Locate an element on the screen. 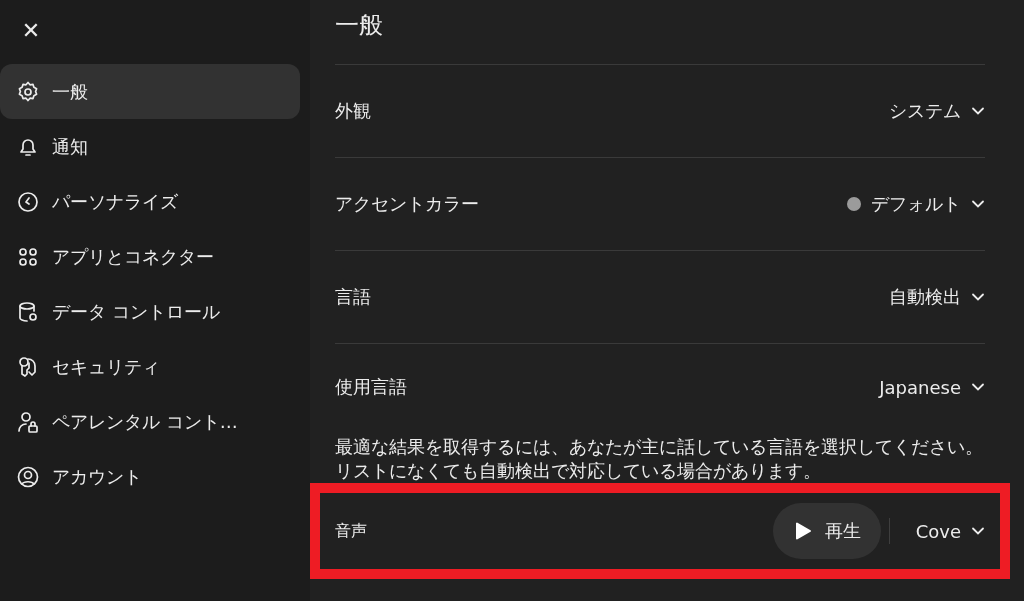 This screenshot has height=601, width=1024. dropdown: システム is located at coordinates (937, 111).